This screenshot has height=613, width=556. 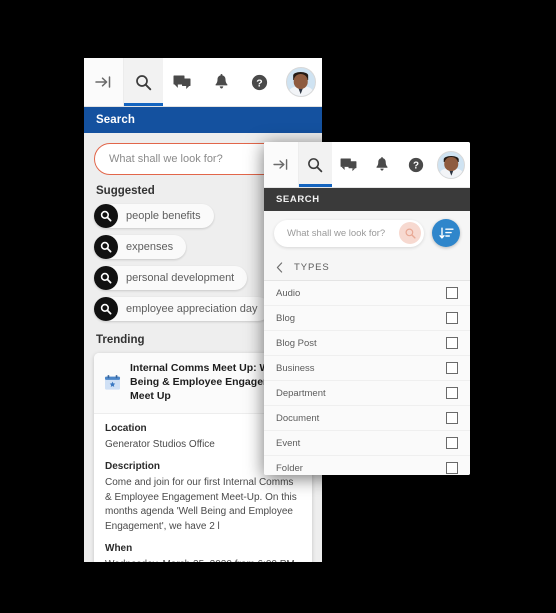 I want to click on sort-icon, so click(x=446, y=233).